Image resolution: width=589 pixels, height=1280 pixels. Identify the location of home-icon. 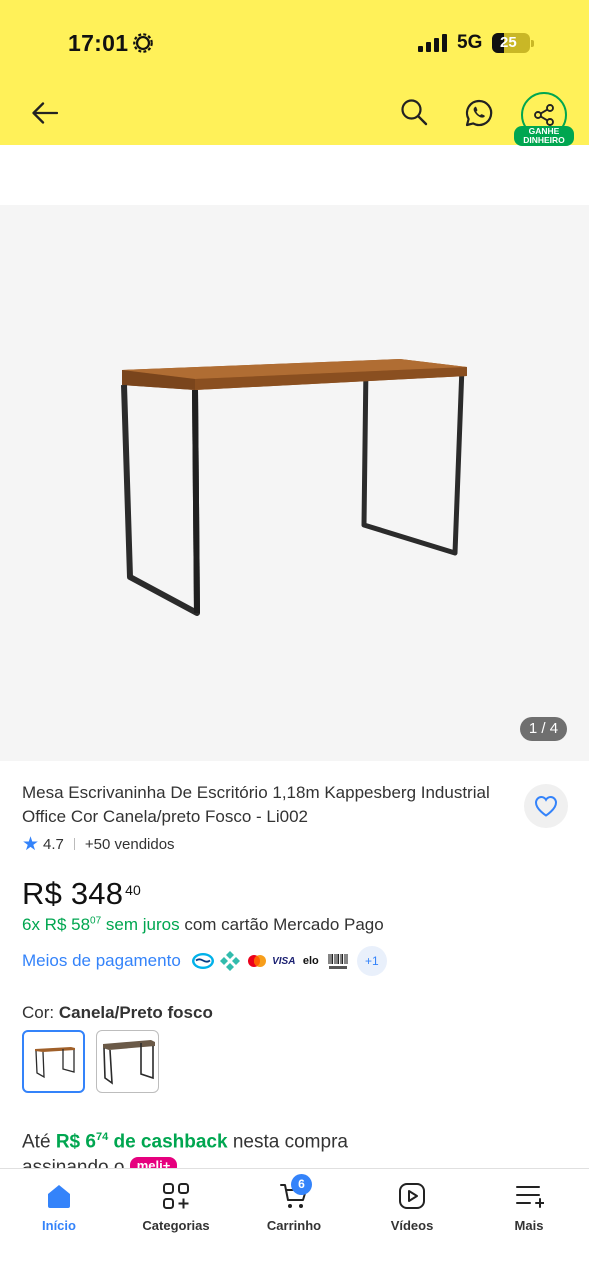
(59, 1196).